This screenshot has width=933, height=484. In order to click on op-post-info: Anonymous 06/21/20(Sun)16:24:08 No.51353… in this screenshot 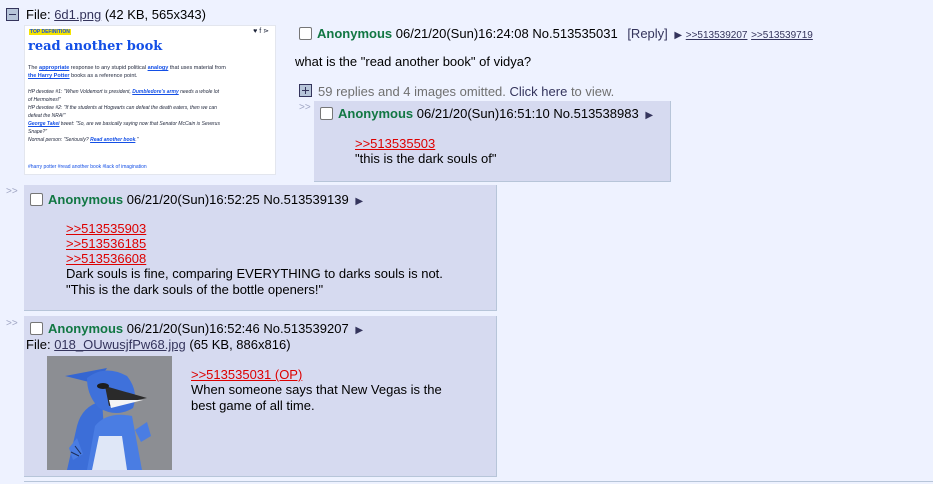, I will do `click(556, 33)`.